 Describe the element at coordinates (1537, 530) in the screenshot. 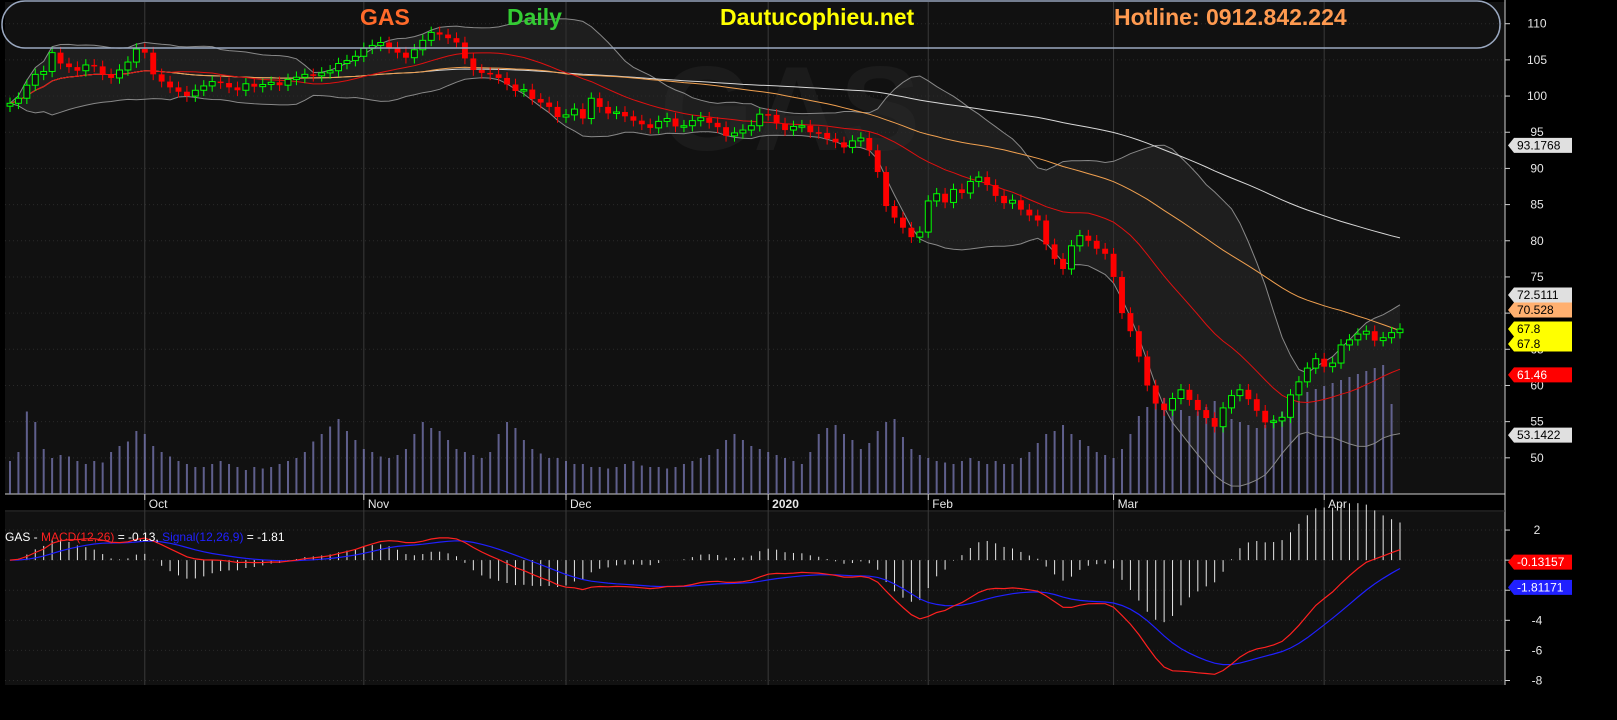

I see `macd-tick-label: 2` at that location.